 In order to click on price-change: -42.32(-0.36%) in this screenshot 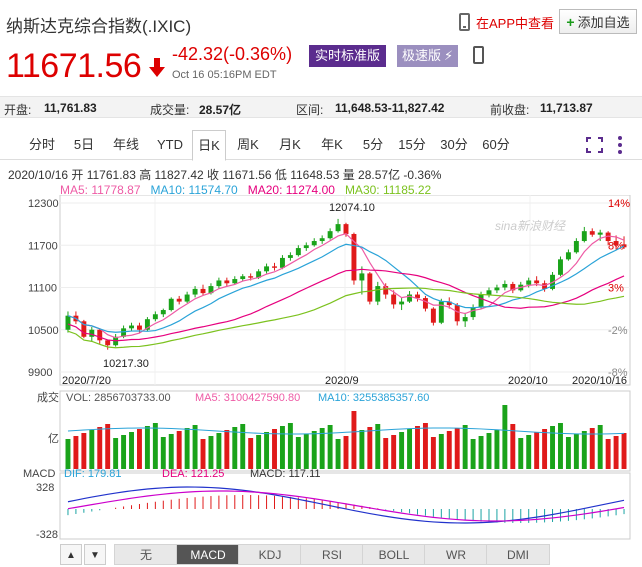, I will do `click(232, 54)`.